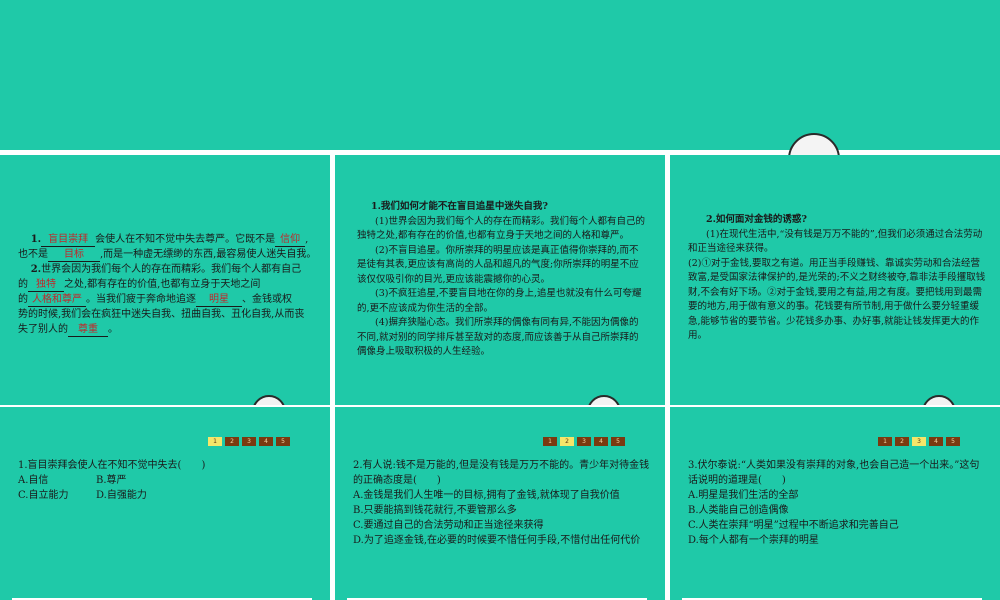 This screenshot has height=600, width=1000. What do you see at coordinates (135, 480) in the screenshot?
I see `option-b: B.尊严` at bounding box center [135, 480].